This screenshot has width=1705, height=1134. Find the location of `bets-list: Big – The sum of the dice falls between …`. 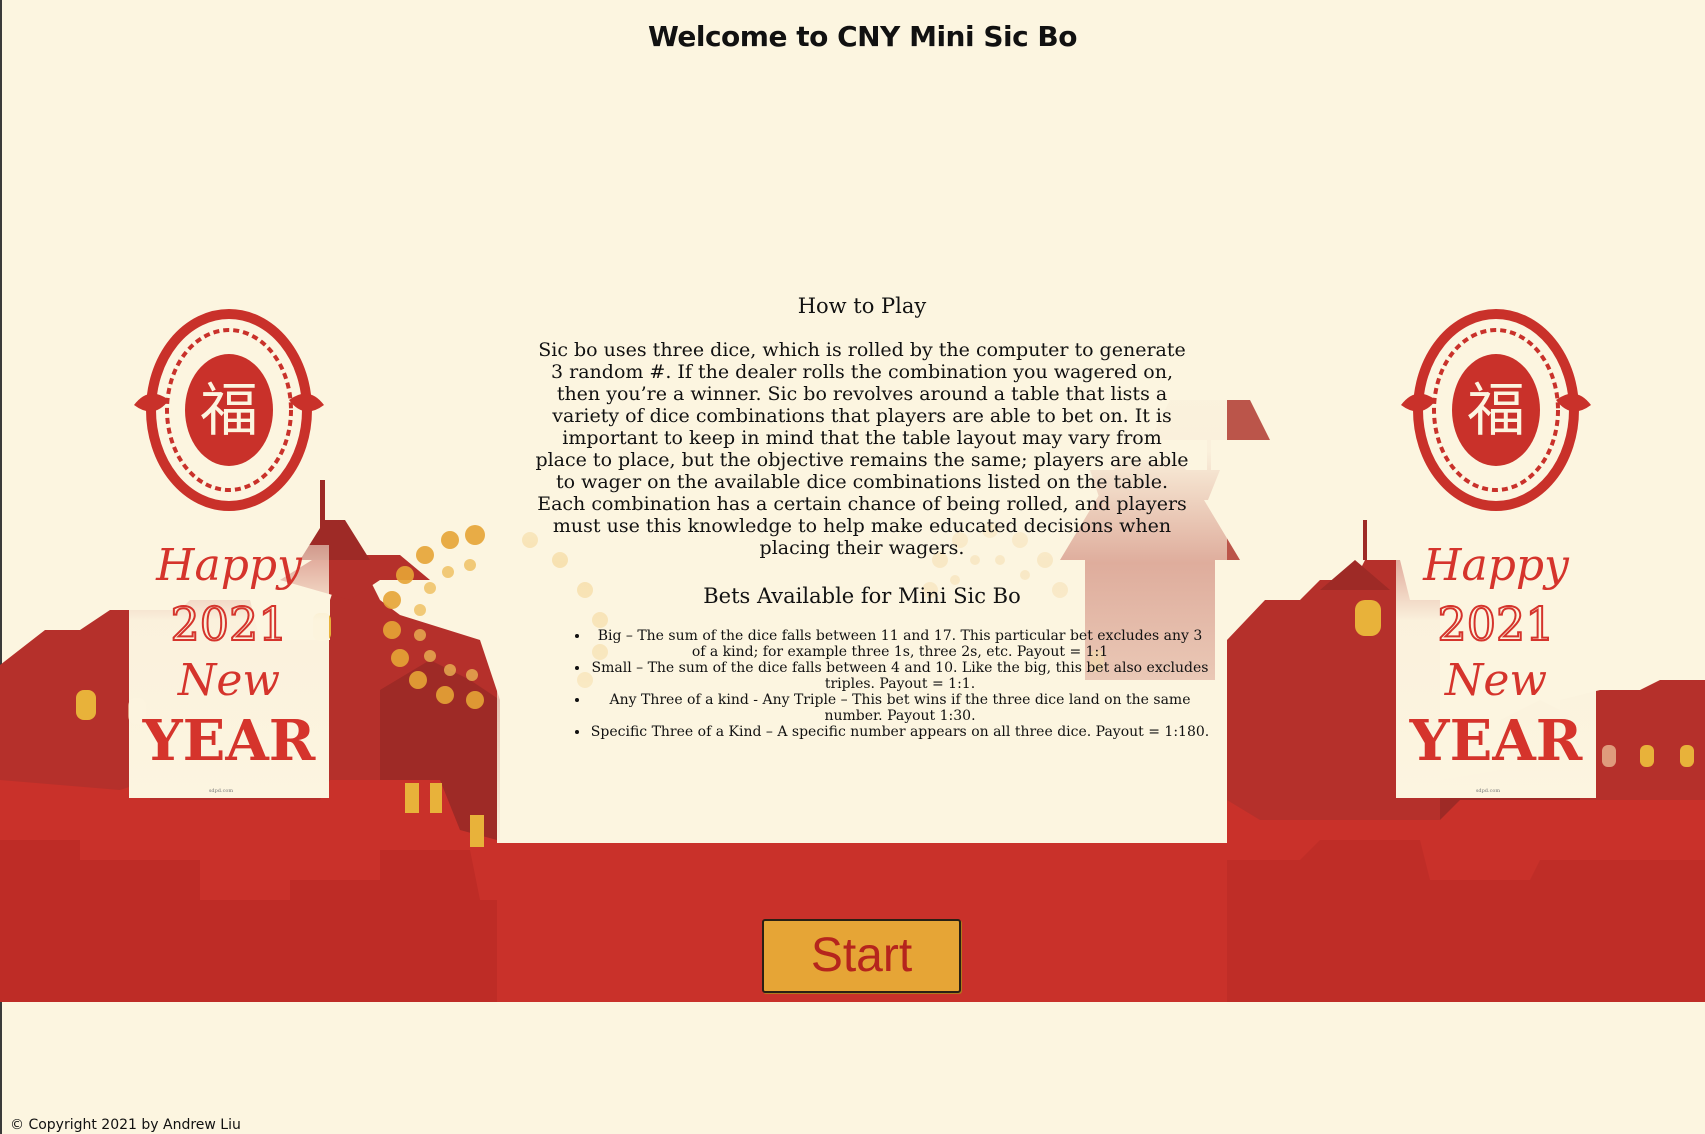

bets-list: Big – The sum of the dice falls between … is located at coordinates (886, 684).